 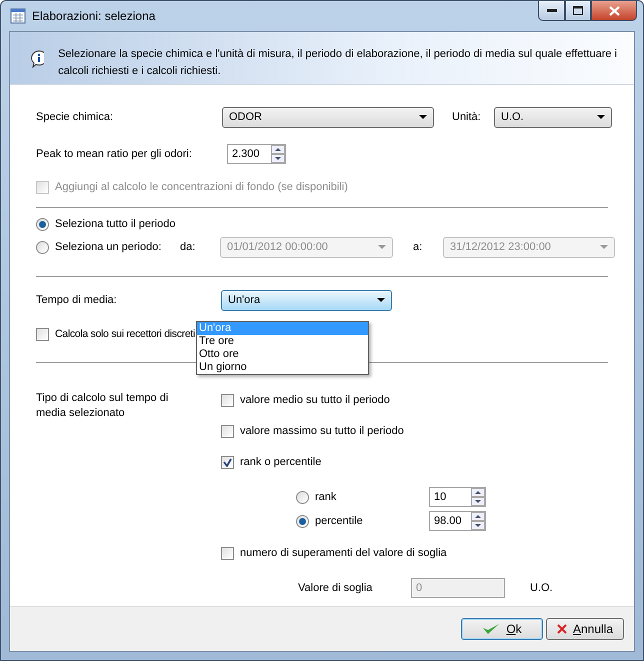 What do you see at coordinates (125, 334) in the screenshot?
I see `checkbox-label: Calcola solo sui recettori discreti` at bounding box center [125, 334].